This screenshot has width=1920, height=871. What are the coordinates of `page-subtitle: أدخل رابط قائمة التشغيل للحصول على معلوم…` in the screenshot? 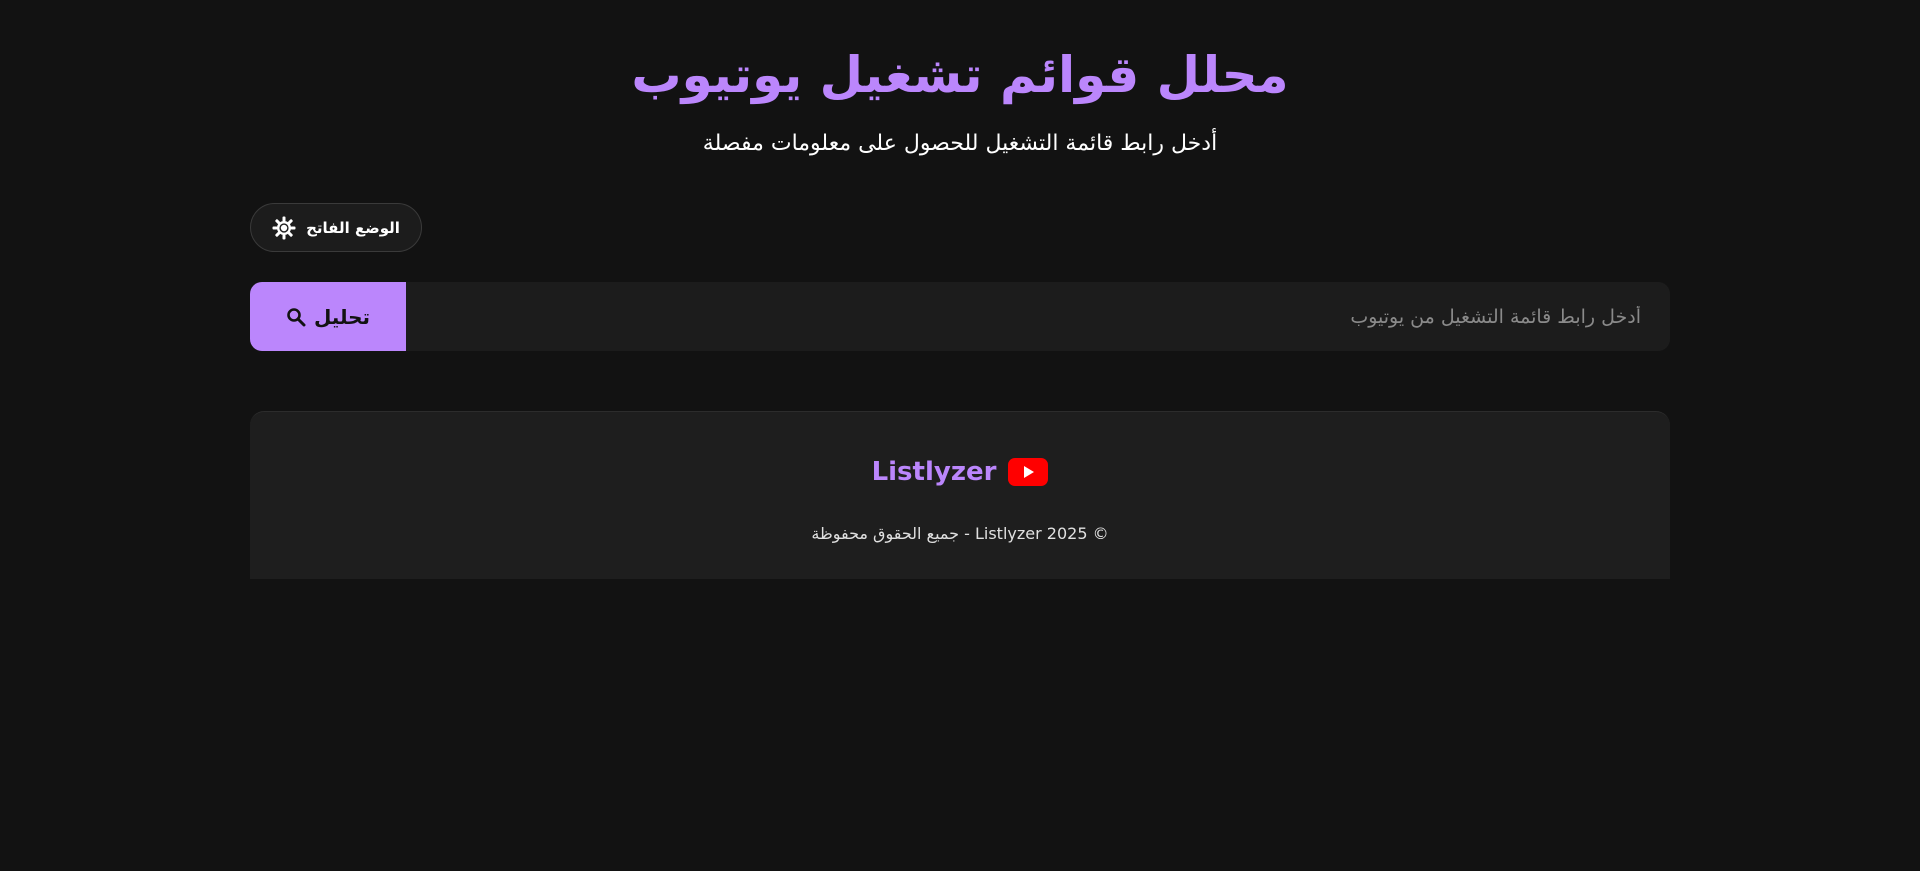 It's located at (960, 143).